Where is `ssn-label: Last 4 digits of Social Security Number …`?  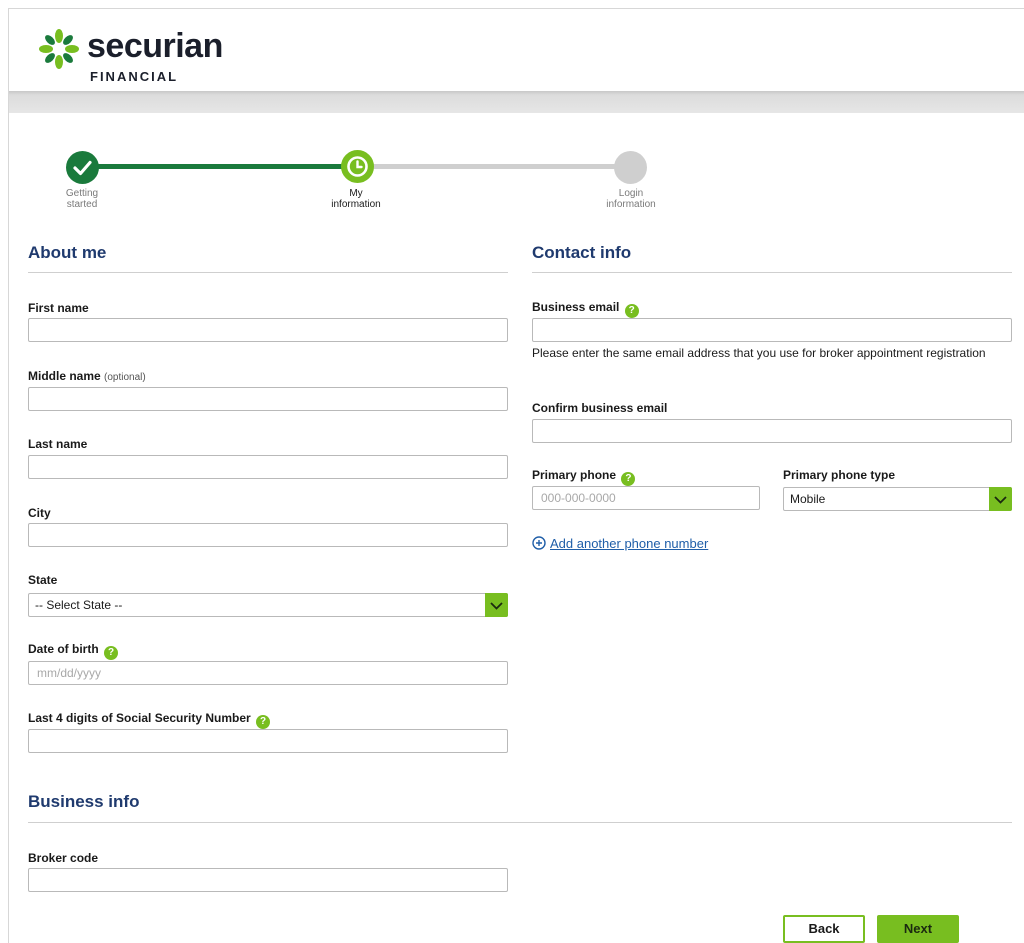 ssn-label: Last 4 digits of Social Security Number … is located at coordinates (149, 720).